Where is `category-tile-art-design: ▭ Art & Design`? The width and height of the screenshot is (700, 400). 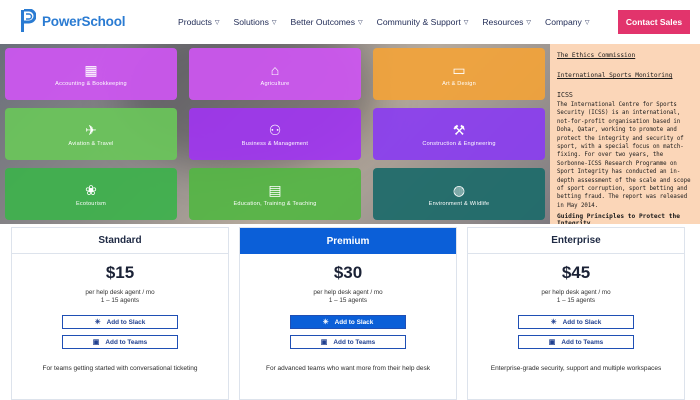
category-tile-art-design: ▭ Art & Design is located at coordinates (459, 74).